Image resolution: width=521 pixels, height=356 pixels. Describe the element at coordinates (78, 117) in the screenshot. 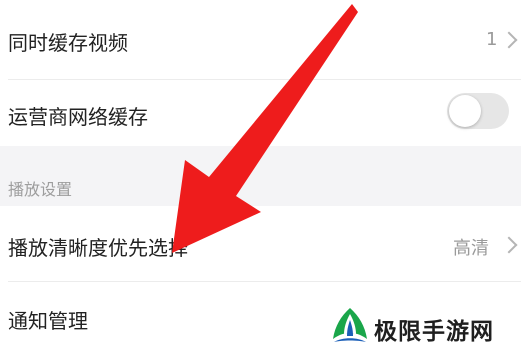

I see `carrier-cache-label: 运营商网络缓存` at that location.